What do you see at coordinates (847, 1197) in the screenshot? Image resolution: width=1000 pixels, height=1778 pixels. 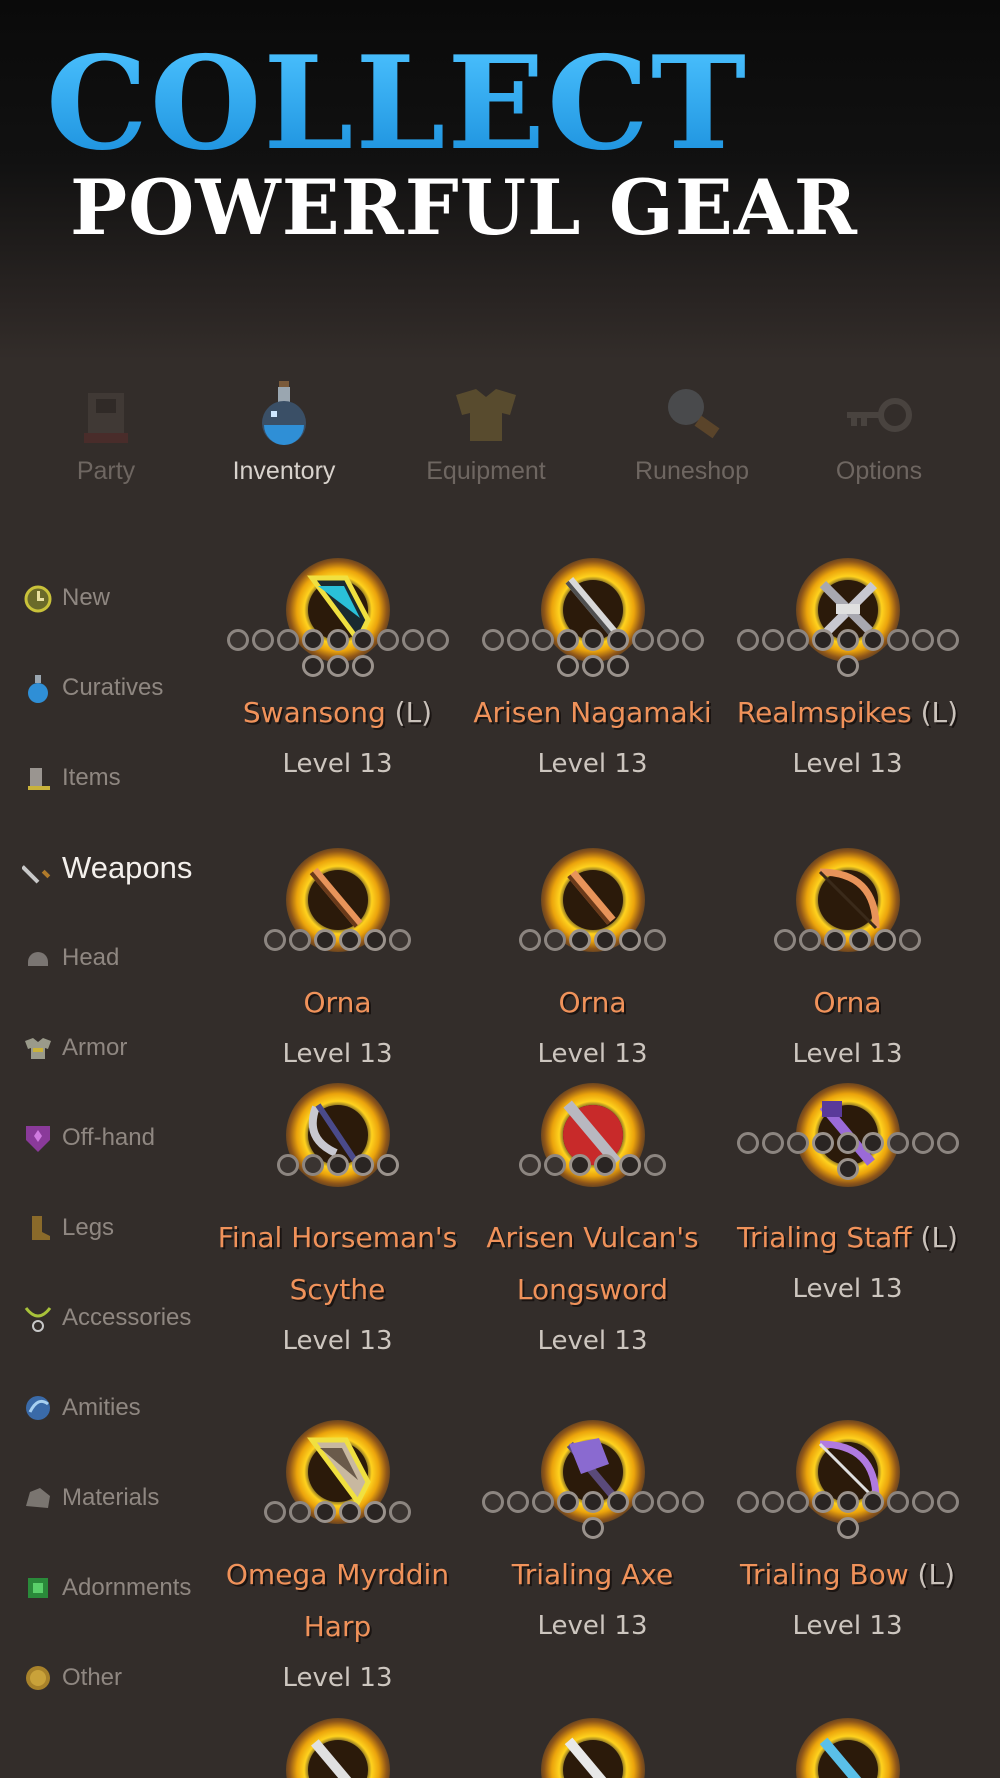 I see `item-card-trialing-staff: Trialing Staff (L) Level 13` at bounding box center [847, 1197].